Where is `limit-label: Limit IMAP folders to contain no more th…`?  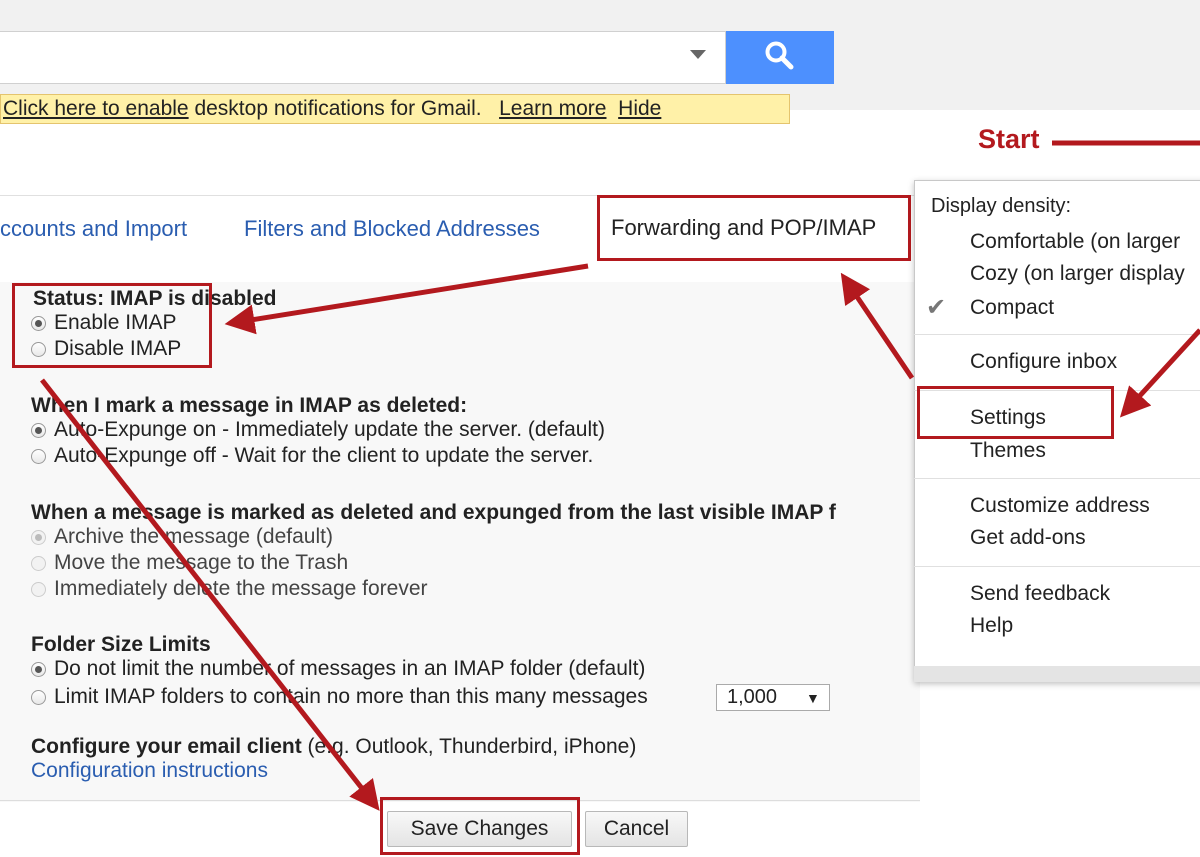
limit-label: Limit IMAP folders to contain no more th… is located at coordinates (351, 696).